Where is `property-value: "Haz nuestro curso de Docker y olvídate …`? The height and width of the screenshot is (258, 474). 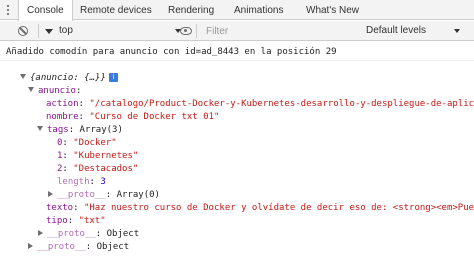
property-value: "Haz nuestro curso de Docker y olvídate … is located at coordinates (278, 208).